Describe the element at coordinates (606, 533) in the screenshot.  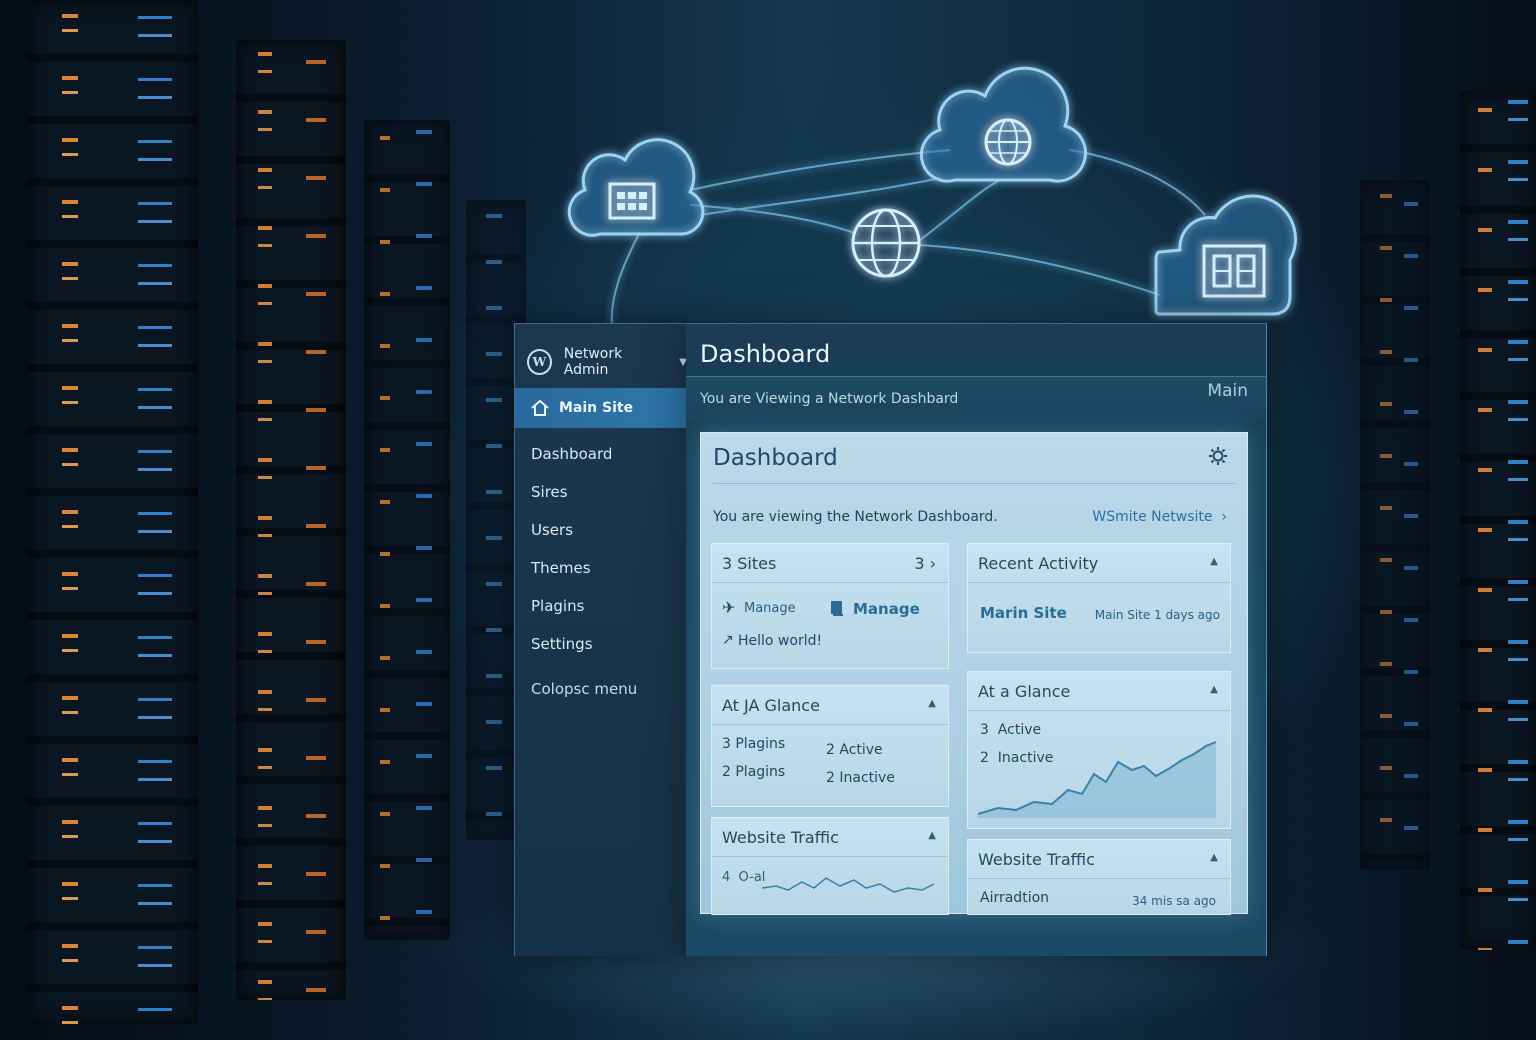
I see `sidebar-item-users: Users` at that location.